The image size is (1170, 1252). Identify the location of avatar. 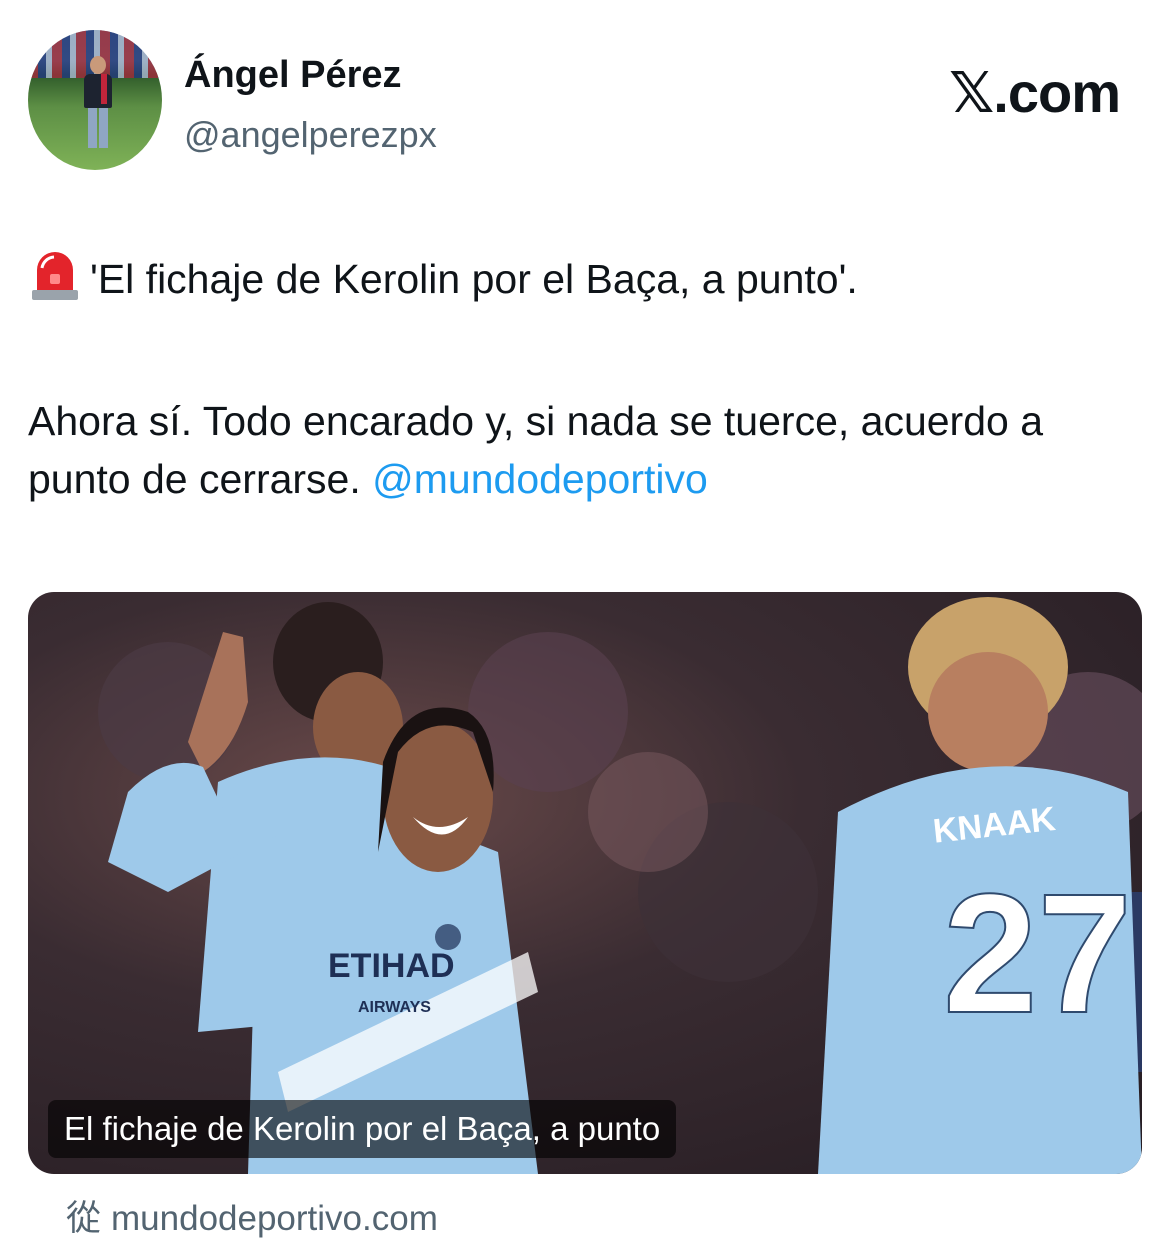
(95, 100).